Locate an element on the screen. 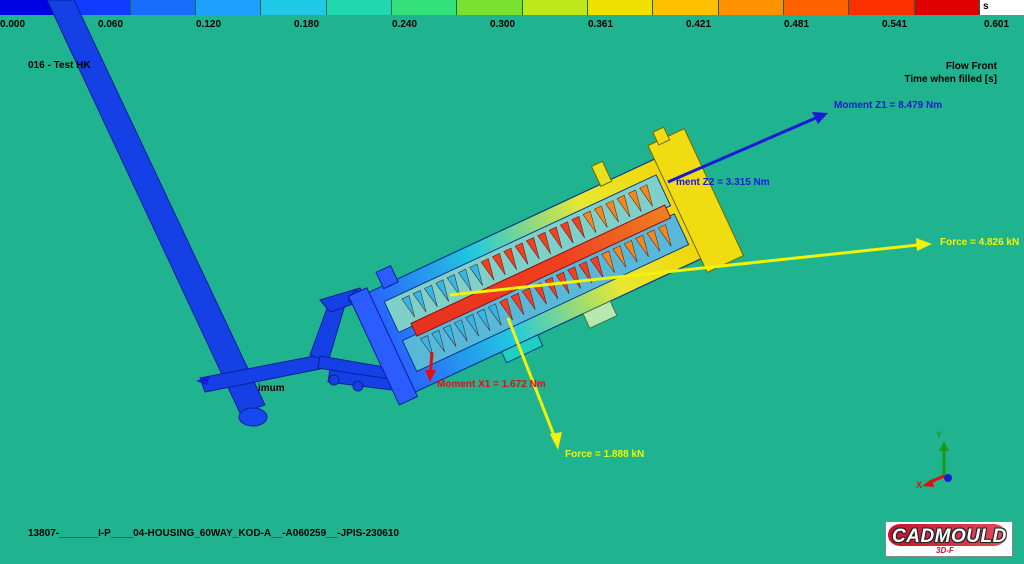  moment-z1-label: Moment Z1 = 8.479 Nm is located at coordinates (888, 105).